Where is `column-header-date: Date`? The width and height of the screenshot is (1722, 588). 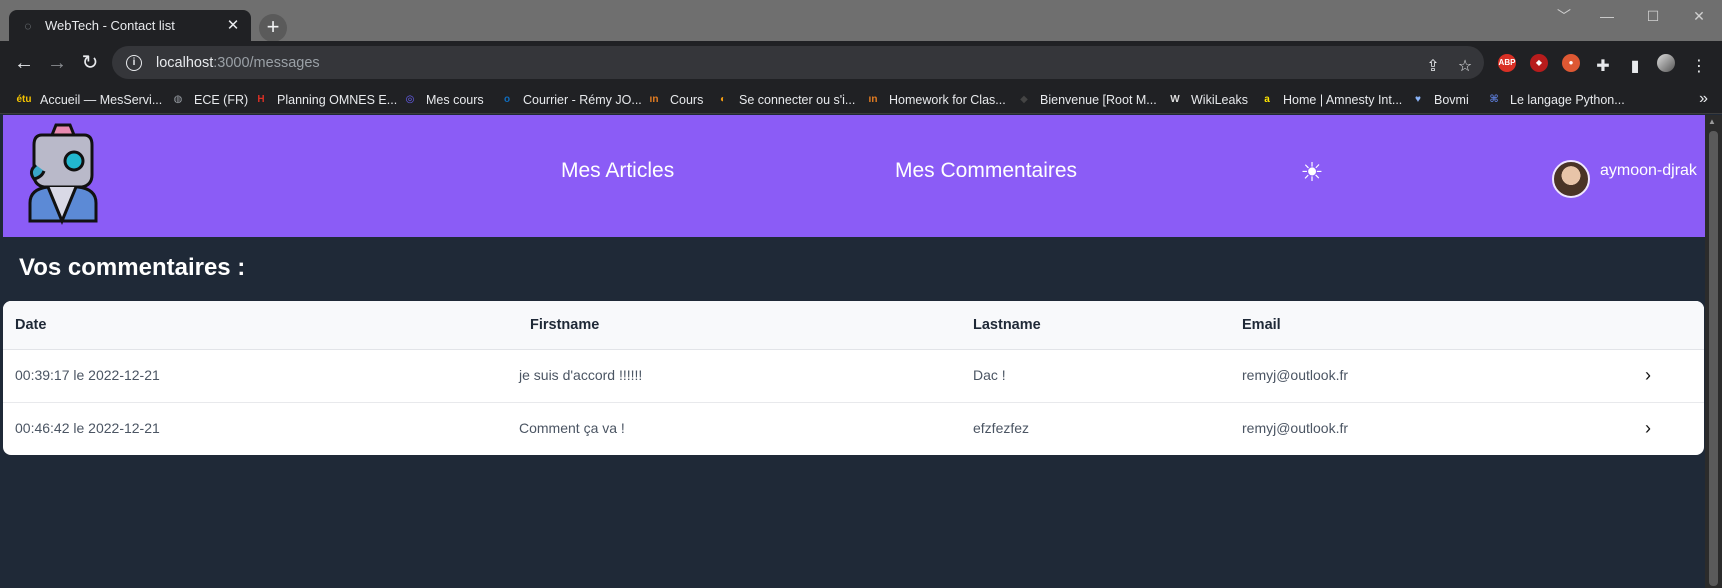 column-header-date: Date is located at coordinates (31, 325).